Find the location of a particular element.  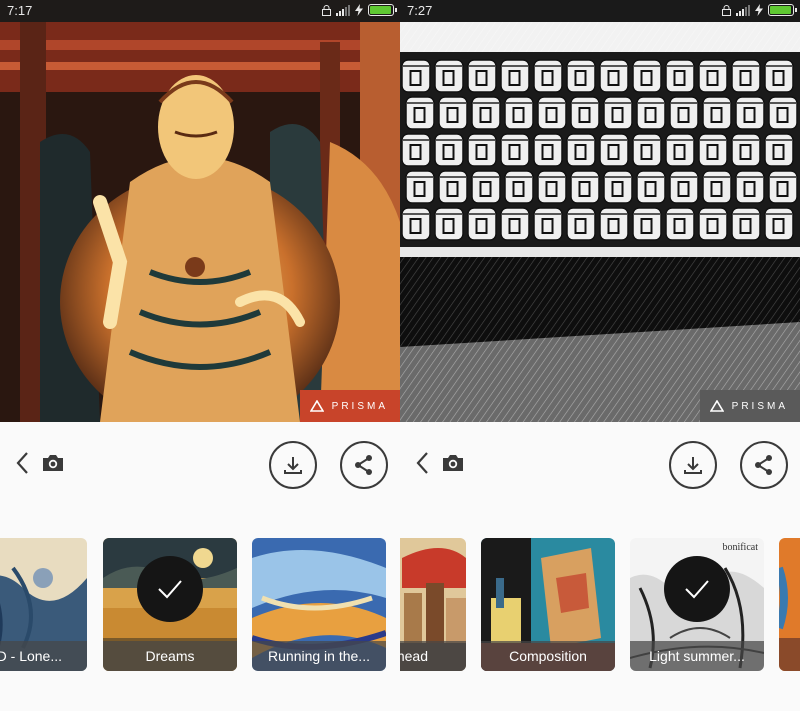

status-time: 7:17 is located at coordinates (20, 10).